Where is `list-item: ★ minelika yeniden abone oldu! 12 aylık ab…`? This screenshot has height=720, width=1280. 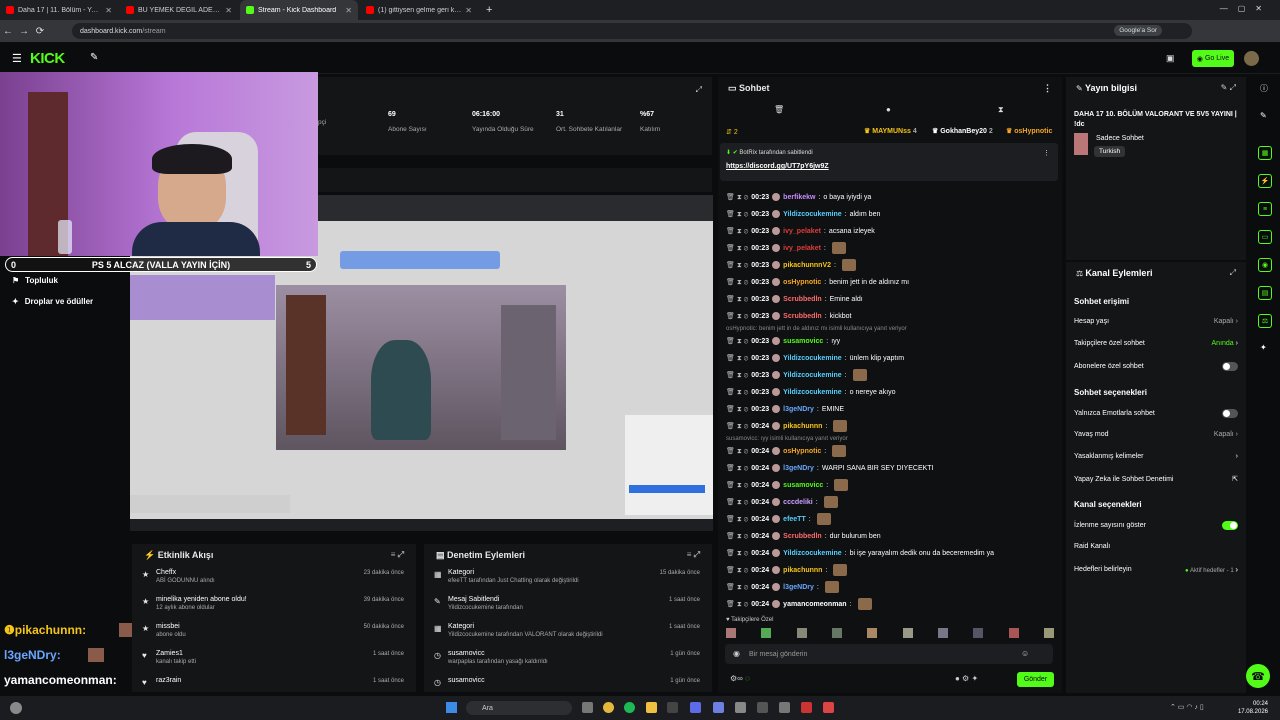
list-item: ★ minelika yeniden abone oldu! 12 aylık ab… is located at coordinates (274, 606).